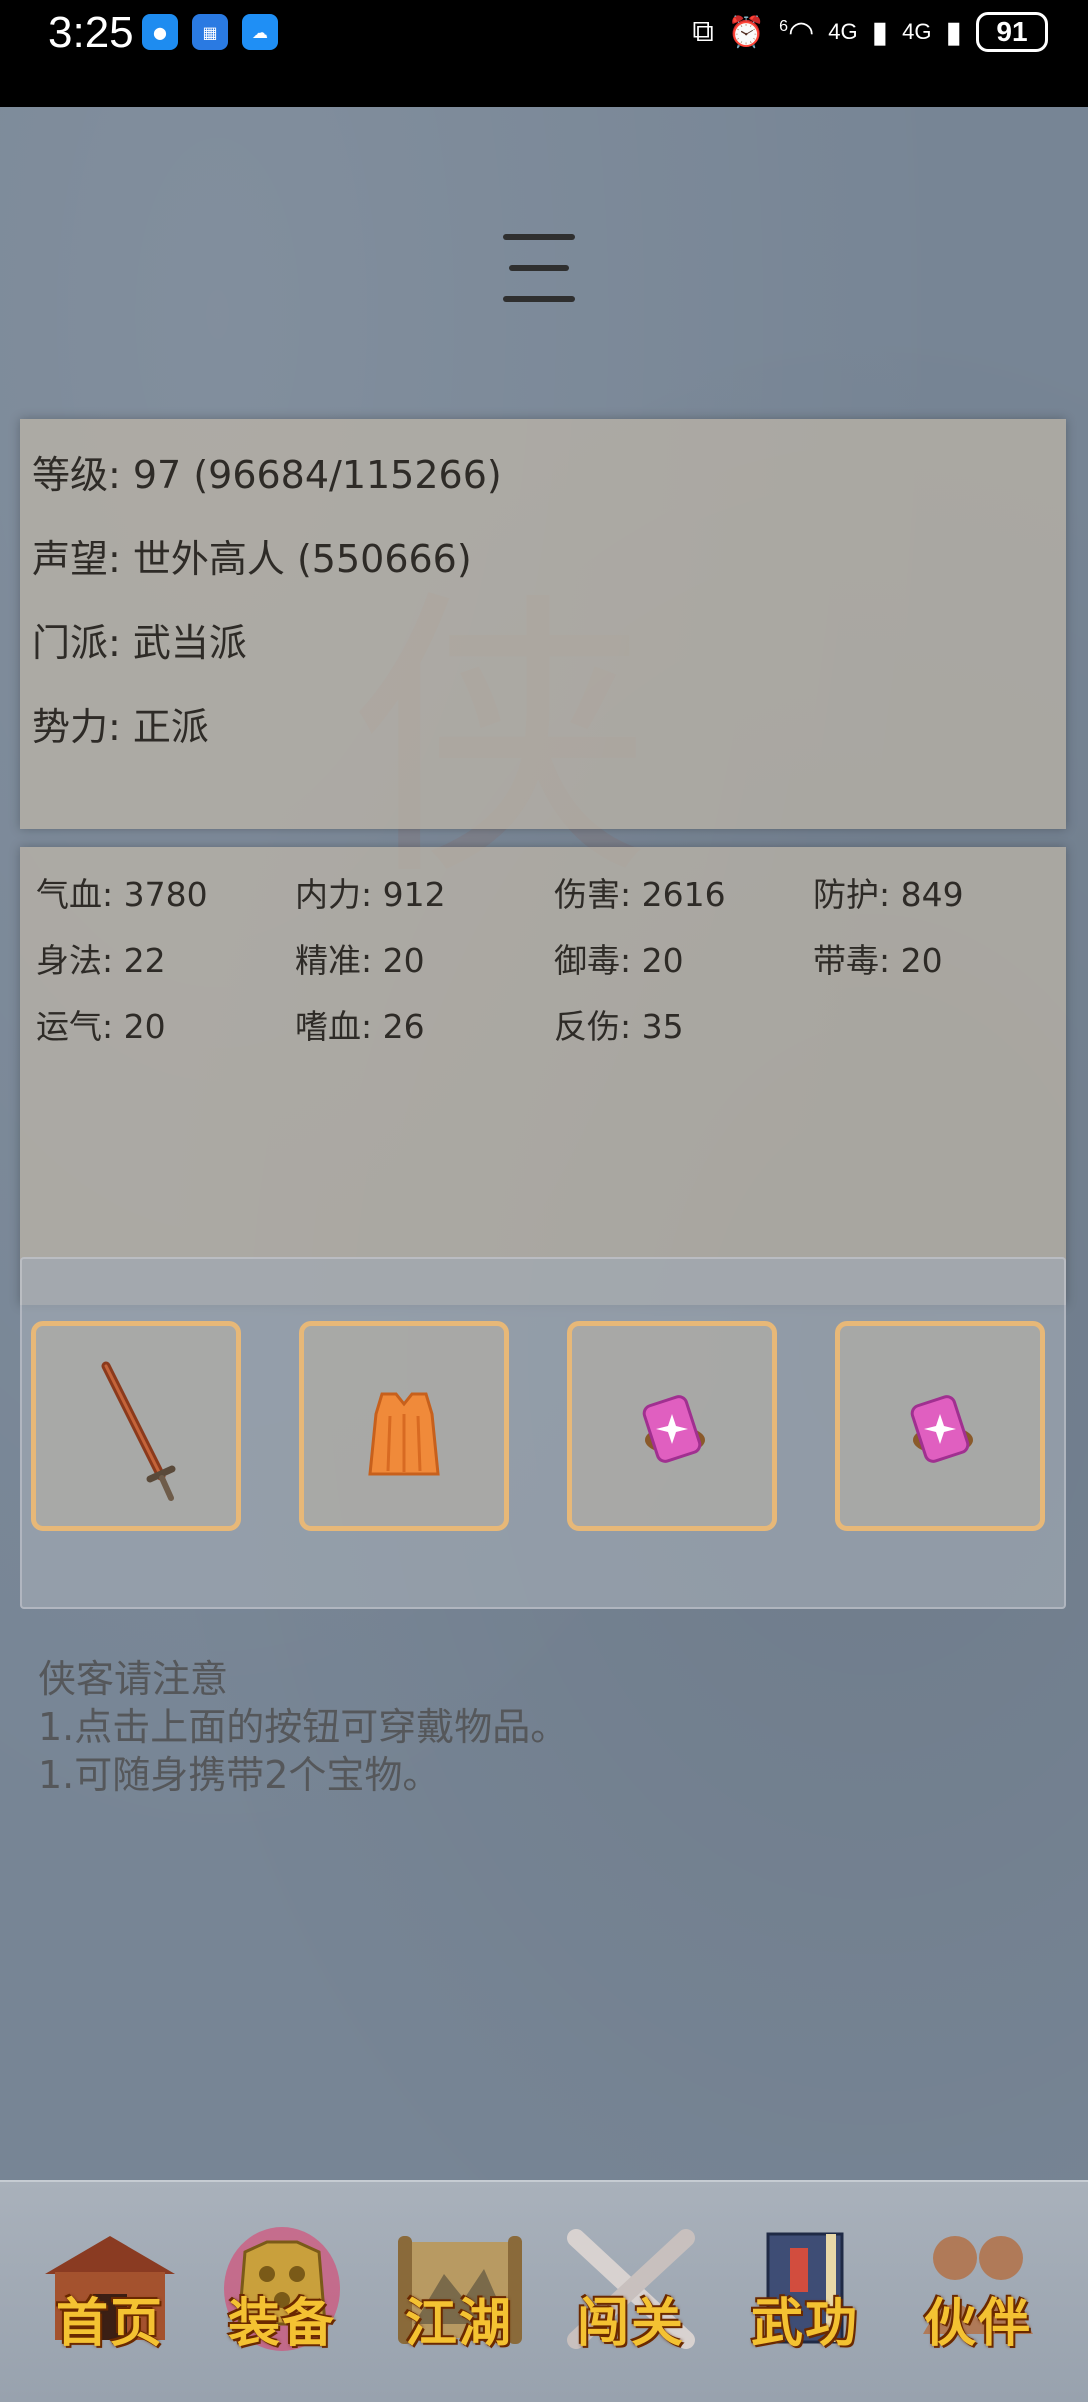 The height and width of the screenshot is (2402, 1088). What do you see at coordinates (101, 1026) in the screenshot?
I see `stat-luck: 运气: 20` at bounding box center [101, 1026].